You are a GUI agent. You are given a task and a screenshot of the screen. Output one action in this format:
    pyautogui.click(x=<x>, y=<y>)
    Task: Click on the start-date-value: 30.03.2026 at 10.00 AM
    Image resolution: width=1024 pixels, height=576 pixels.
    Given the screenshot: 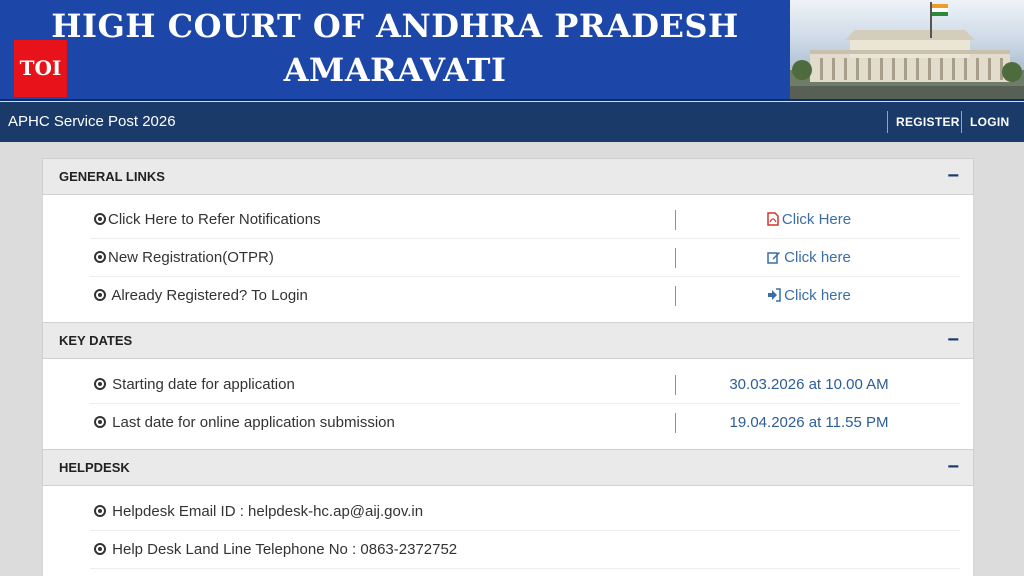 What is the action you would take?
    pyautogui.click(x=809, y=384)
    